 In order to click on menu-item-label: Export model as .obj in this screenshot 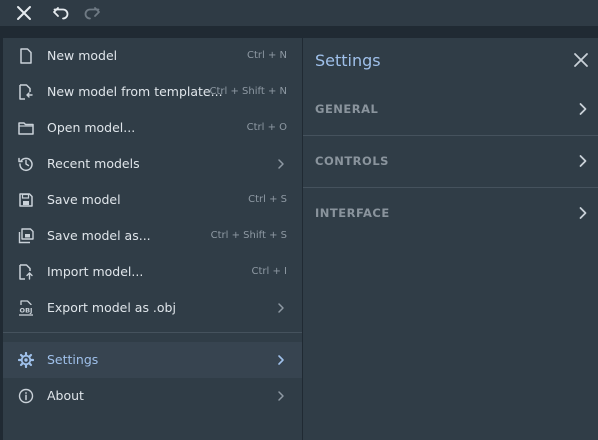, I will do `click(111, 307)`.